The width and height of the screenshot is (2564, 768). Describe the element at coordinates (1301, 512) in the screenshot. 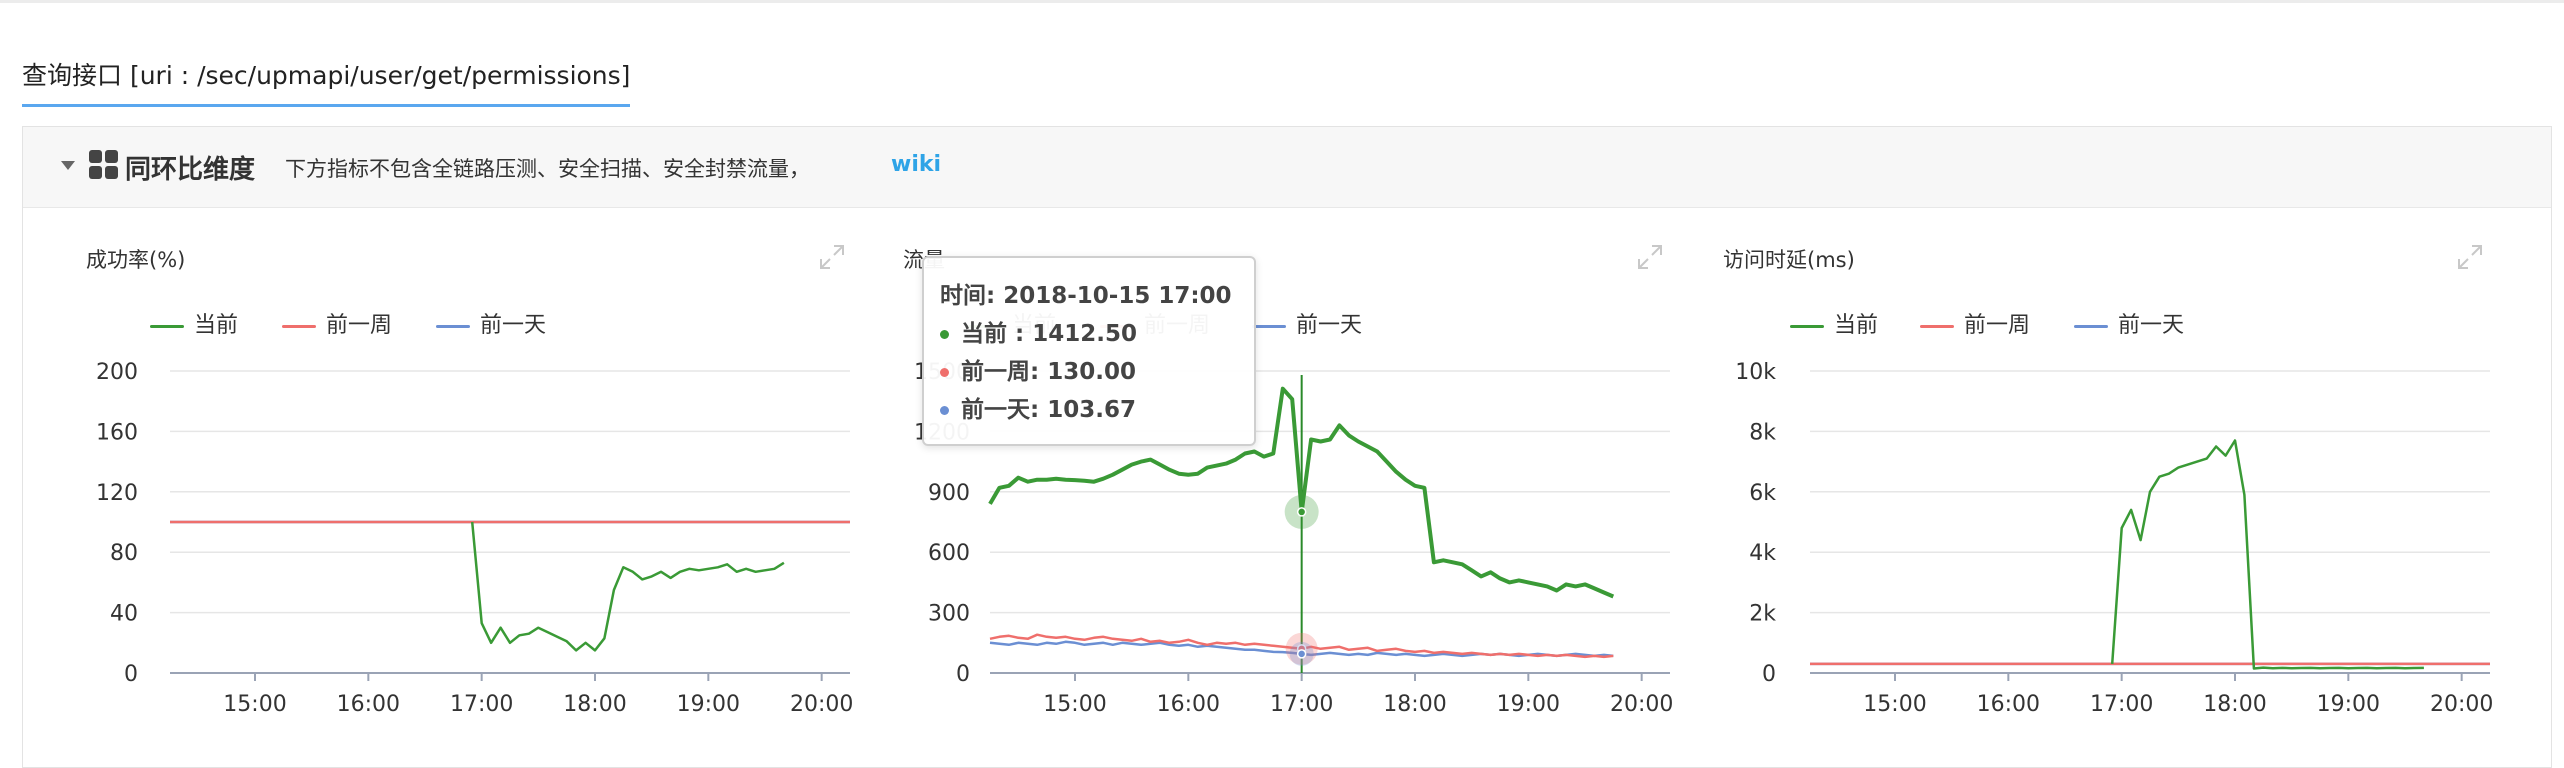

I see `hover-point-current` at that location.